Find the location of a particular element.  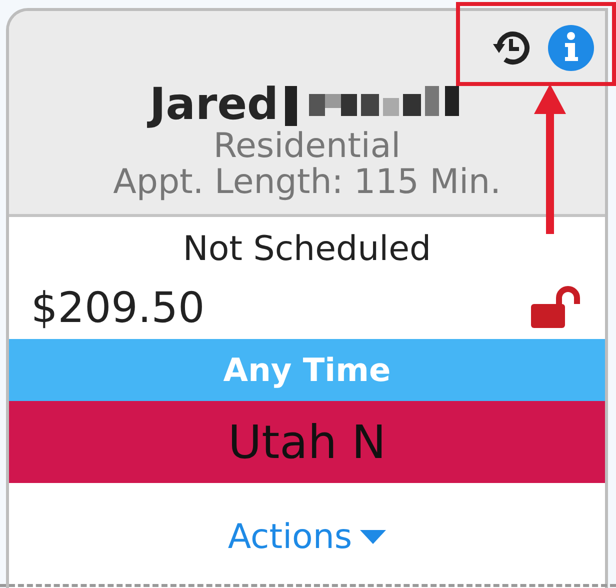

info-icon is located at coordinates (571, 48).